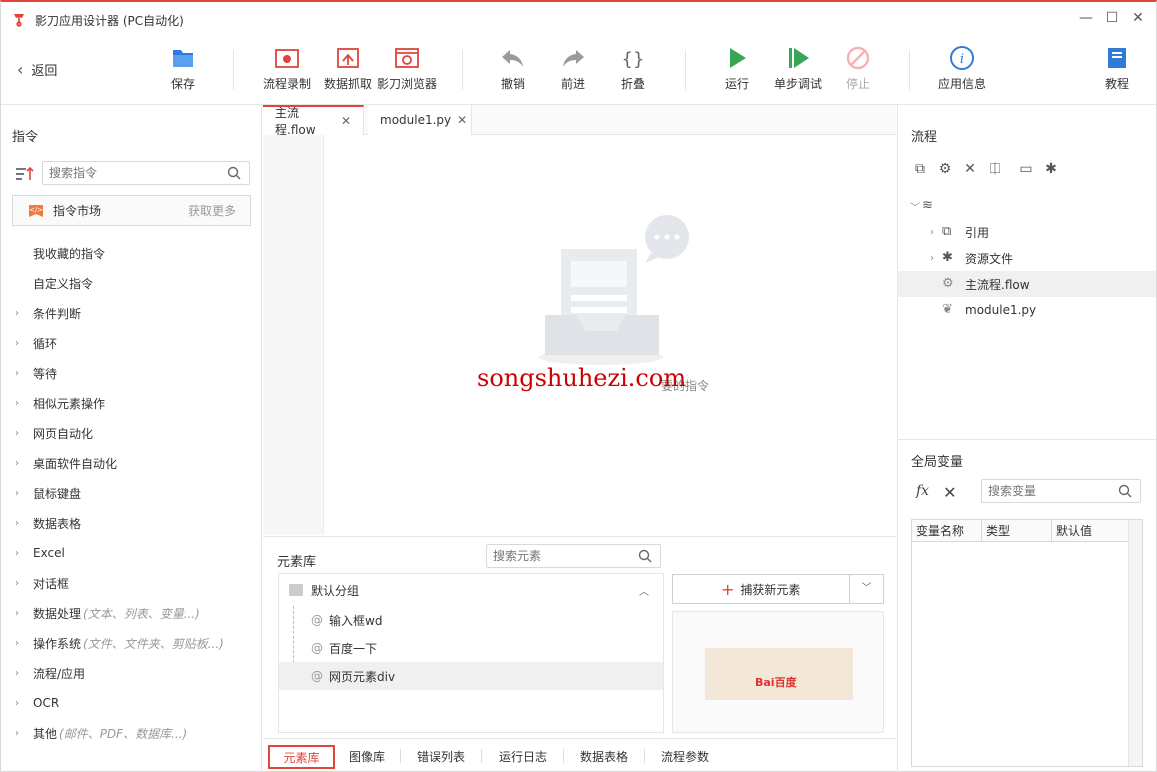  What do you see at coordinates (131, 253) in the screenshot?
I see `command-category: 我收藏的指令` at bounding box center [131, 253].